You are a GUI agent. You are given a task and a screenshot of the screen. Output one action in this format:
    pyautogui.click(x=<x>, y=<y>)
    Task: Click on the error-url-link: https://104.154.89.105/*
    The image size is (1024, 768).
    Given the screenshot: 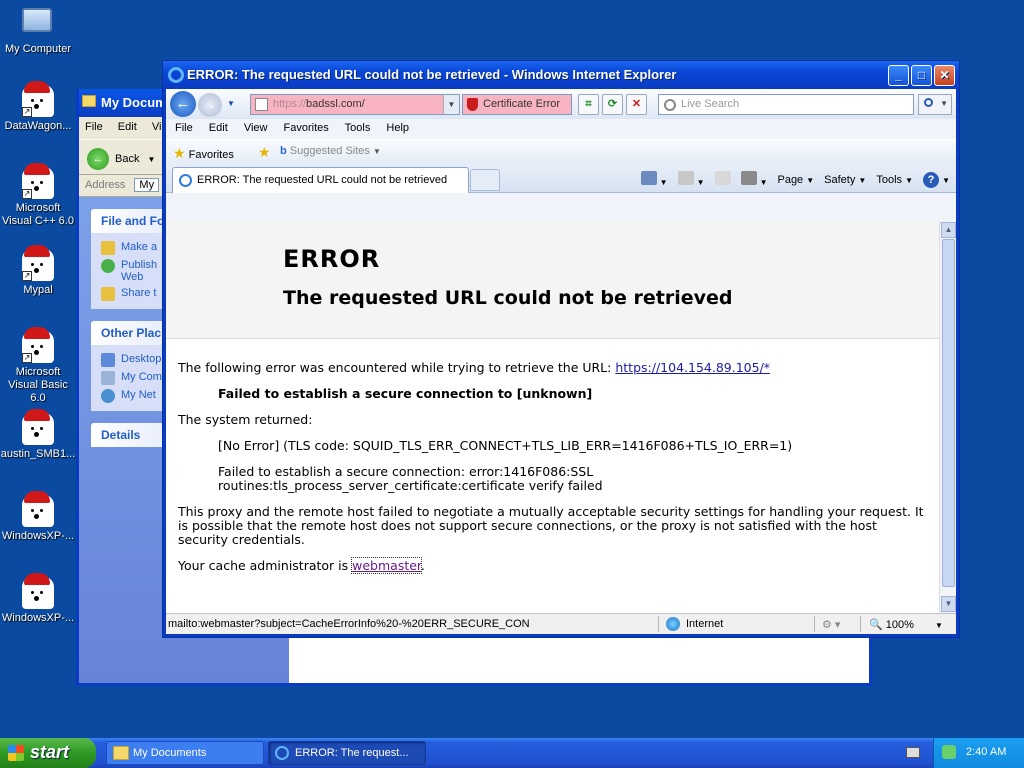 What is the action you would take?
    pyautogui.click(x=692, y=367)
    